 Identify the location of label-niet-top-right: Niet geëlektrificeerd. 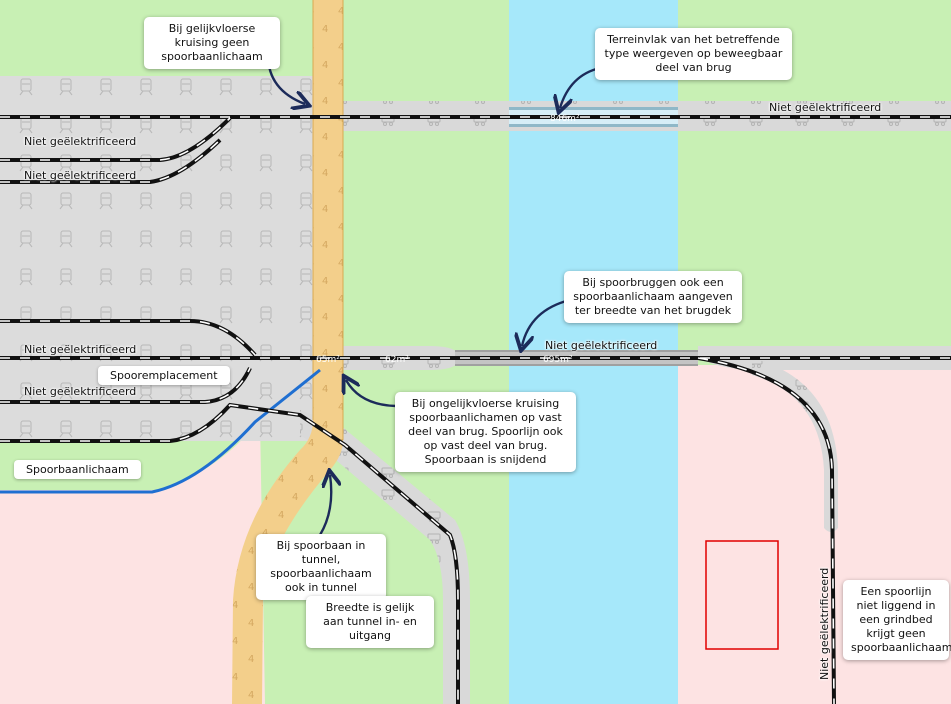
(825, 107).